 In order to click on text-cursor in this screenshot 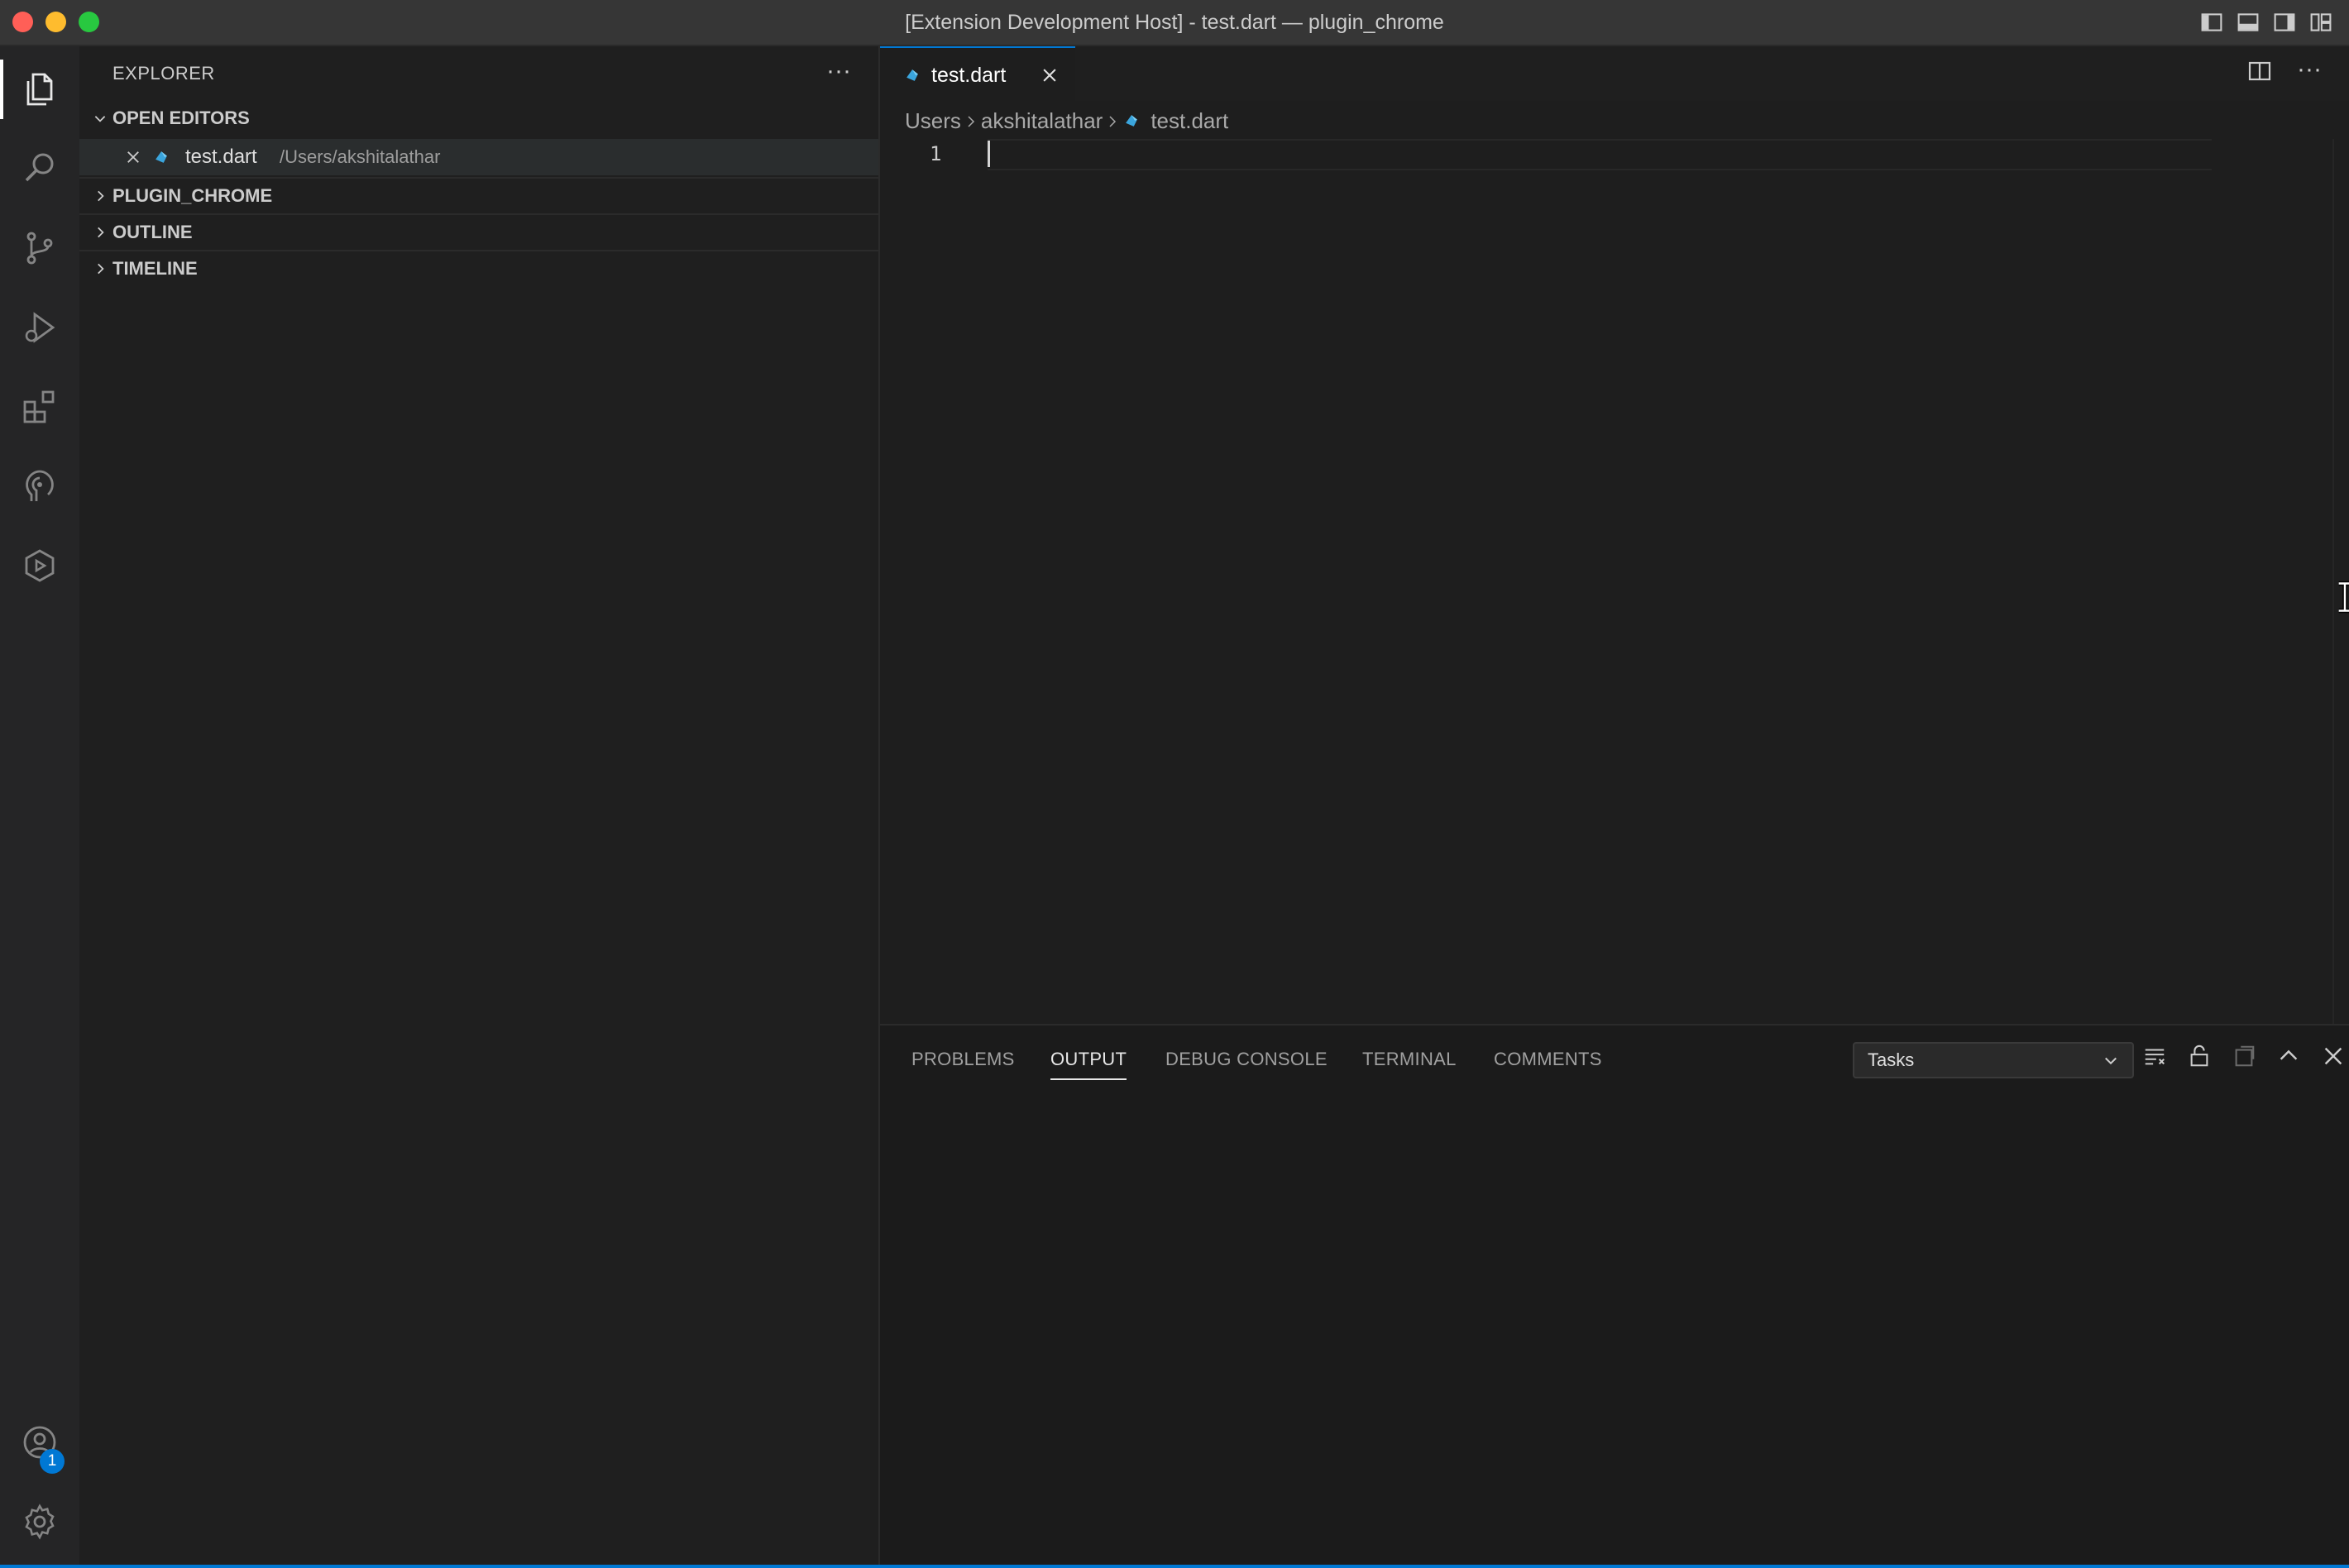, I will do `click(989, 154)`.